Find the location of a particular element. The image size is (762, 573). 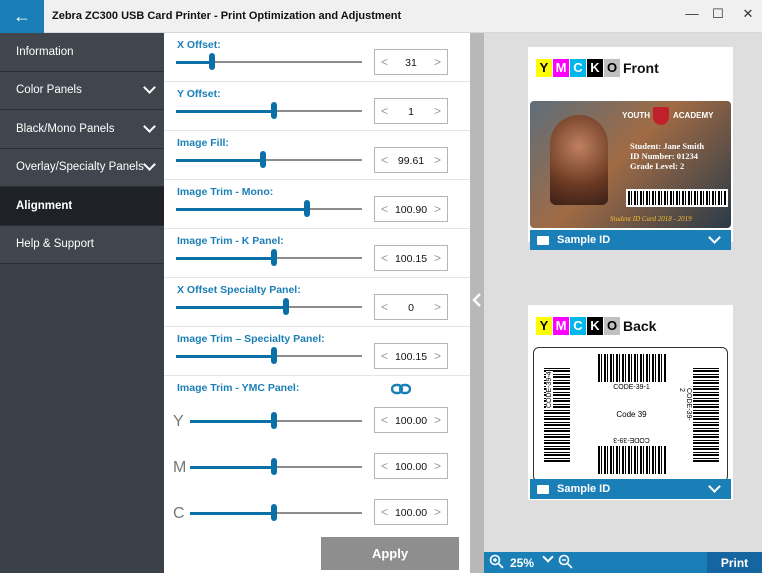

print-button: Print is located at coordinates (734, 562).